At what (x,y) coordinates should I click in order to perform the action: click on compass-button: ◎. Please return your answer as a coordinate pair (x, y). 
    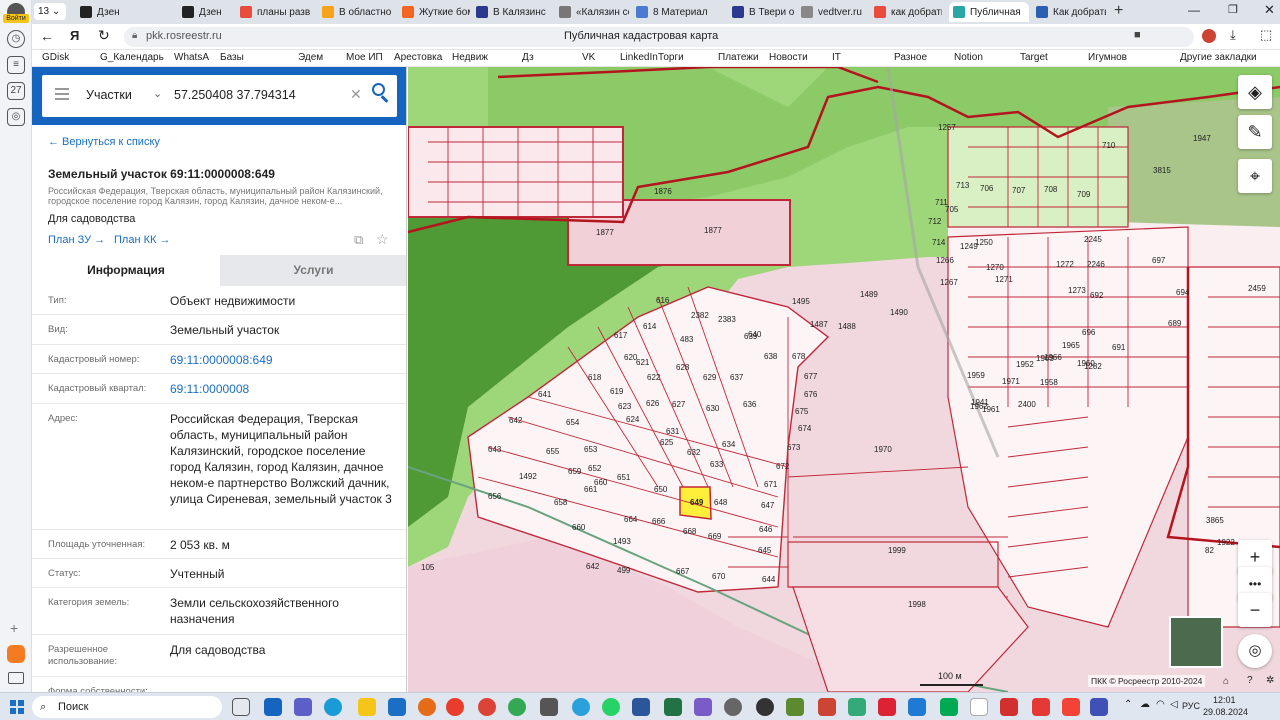
    Looking at the image, I should click on (1255, 651).